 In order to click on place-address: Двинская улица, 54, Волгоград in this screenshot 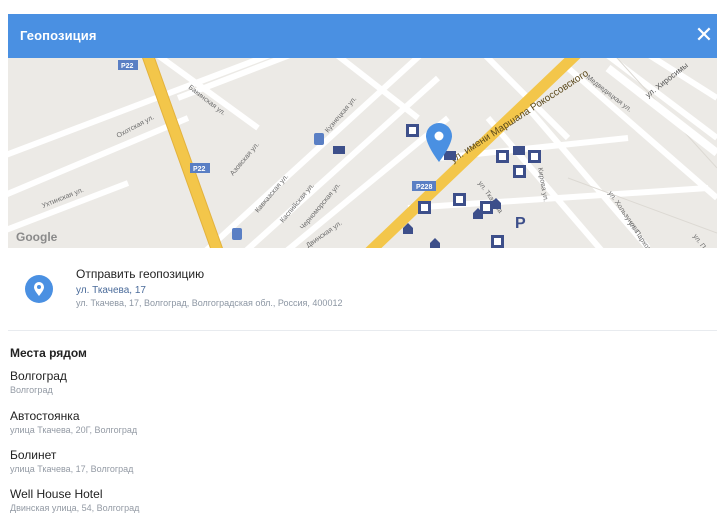, I will do `click(75, 508)`.